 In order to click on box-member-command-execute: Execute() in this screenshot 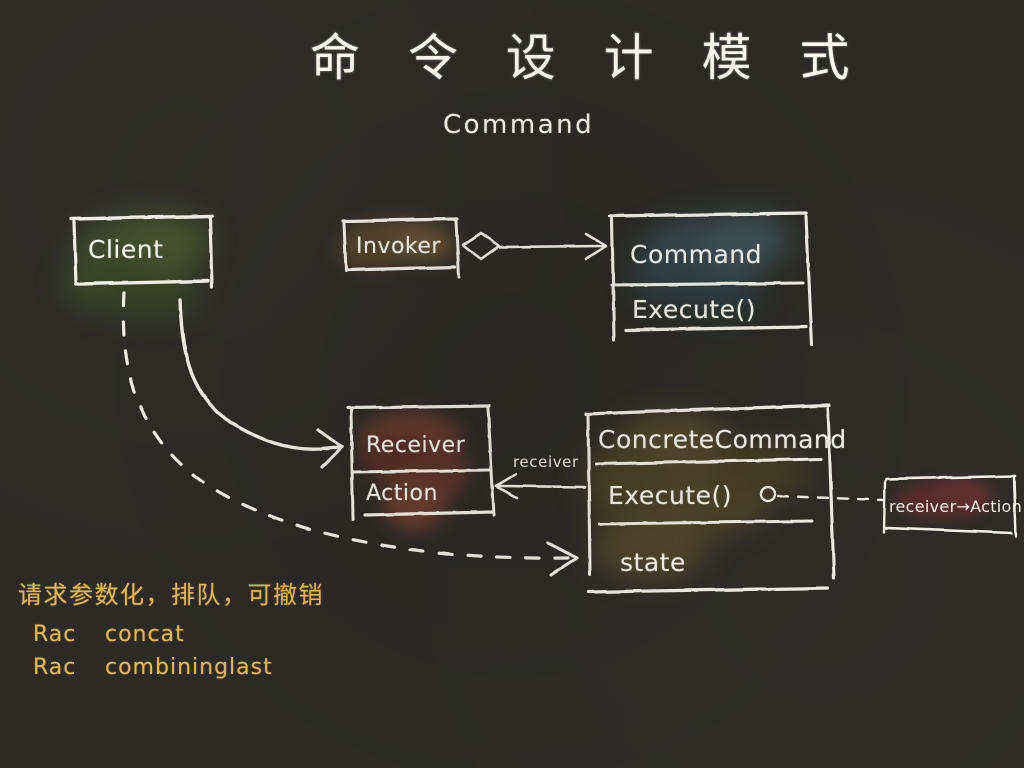, I will do `click(694, 309)`.